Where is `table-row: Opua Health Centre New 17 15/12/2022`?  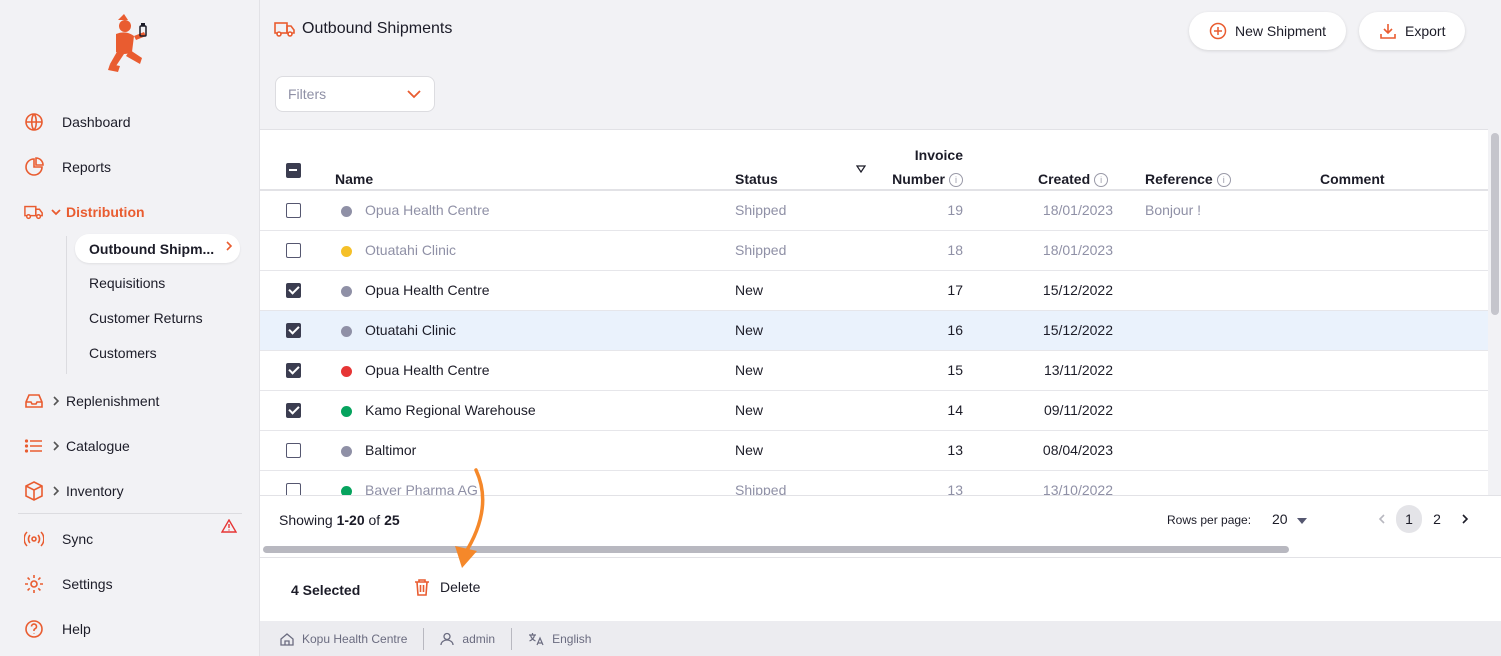 table-row: Opua Health Centre New 17 15/12/2022 is located at coordinates (874, 291).